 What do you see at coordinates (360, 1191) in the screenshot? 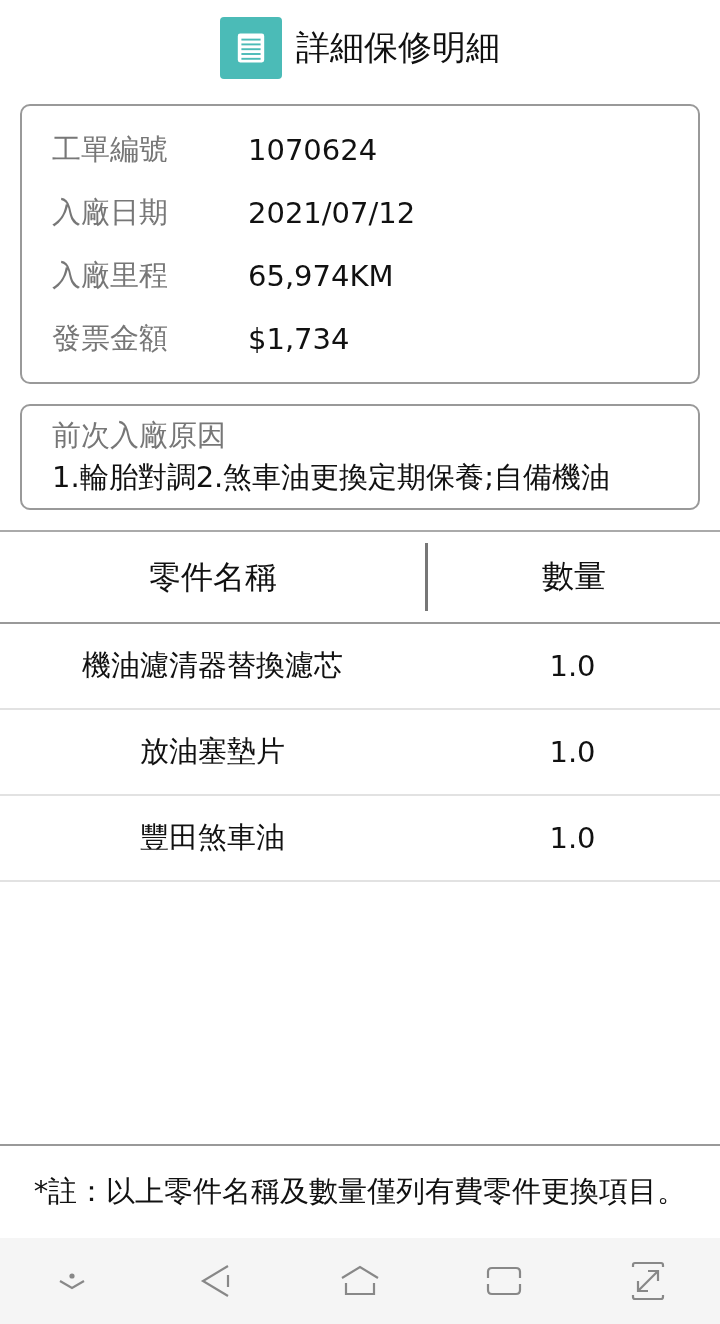
I see `footnote-text: *註：以上零件名稱及數量僅列有費零件更換項目。` at bounding box center [360, 1191].